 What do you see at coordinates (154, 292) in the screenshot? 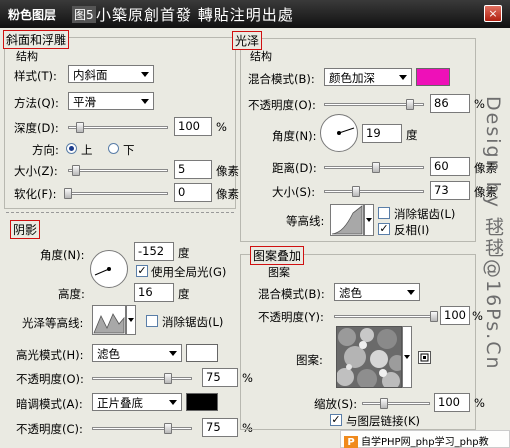
I see `altitude-input: 16` at bounding box center [154, 292].